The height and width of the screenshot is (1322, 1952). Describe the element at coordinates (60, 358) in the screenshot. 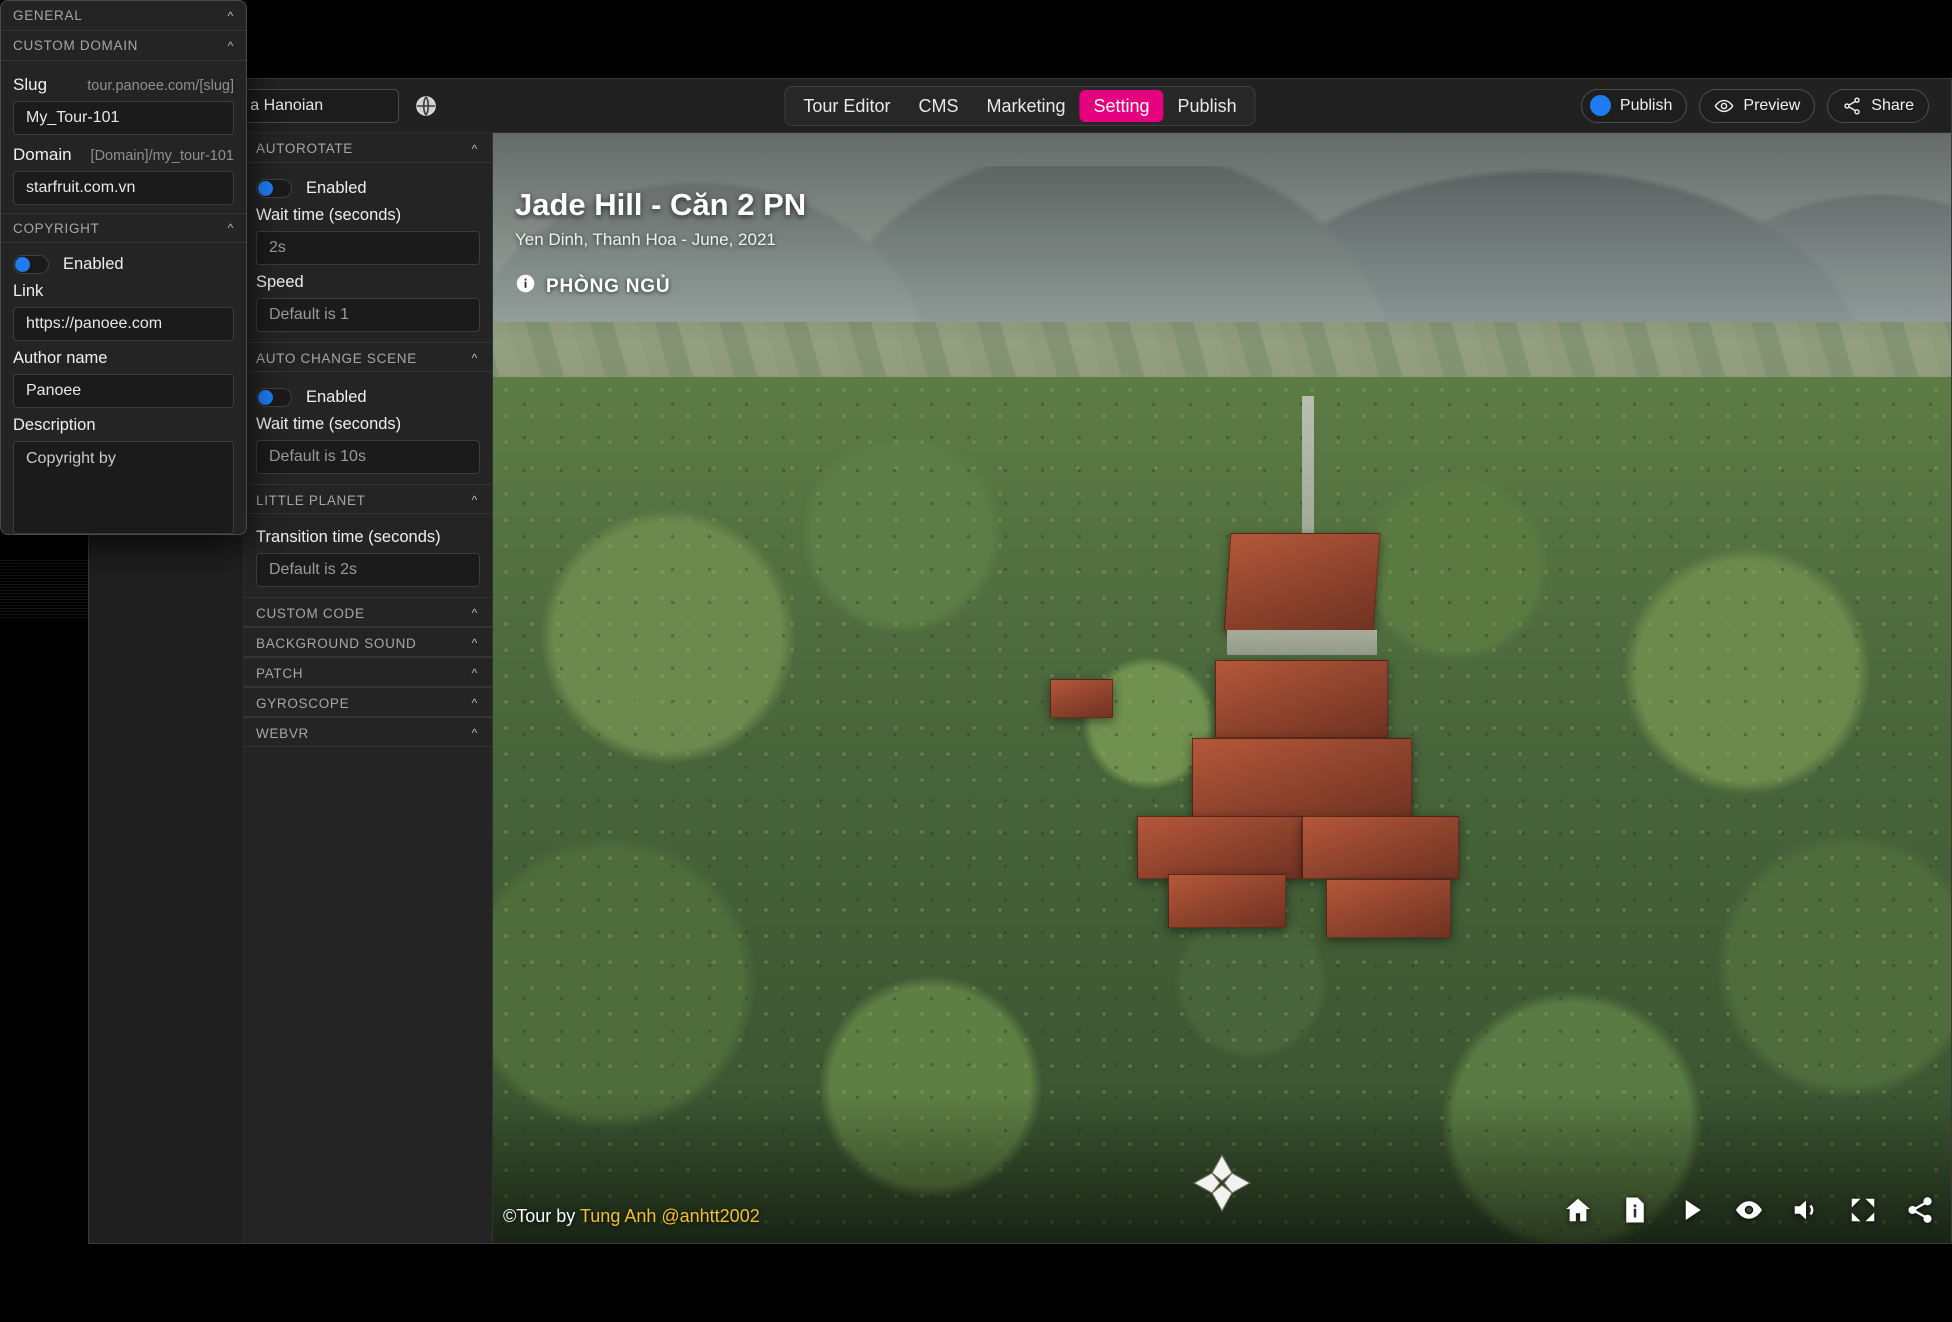

I see `copyright-author-label: Author name` at that location.